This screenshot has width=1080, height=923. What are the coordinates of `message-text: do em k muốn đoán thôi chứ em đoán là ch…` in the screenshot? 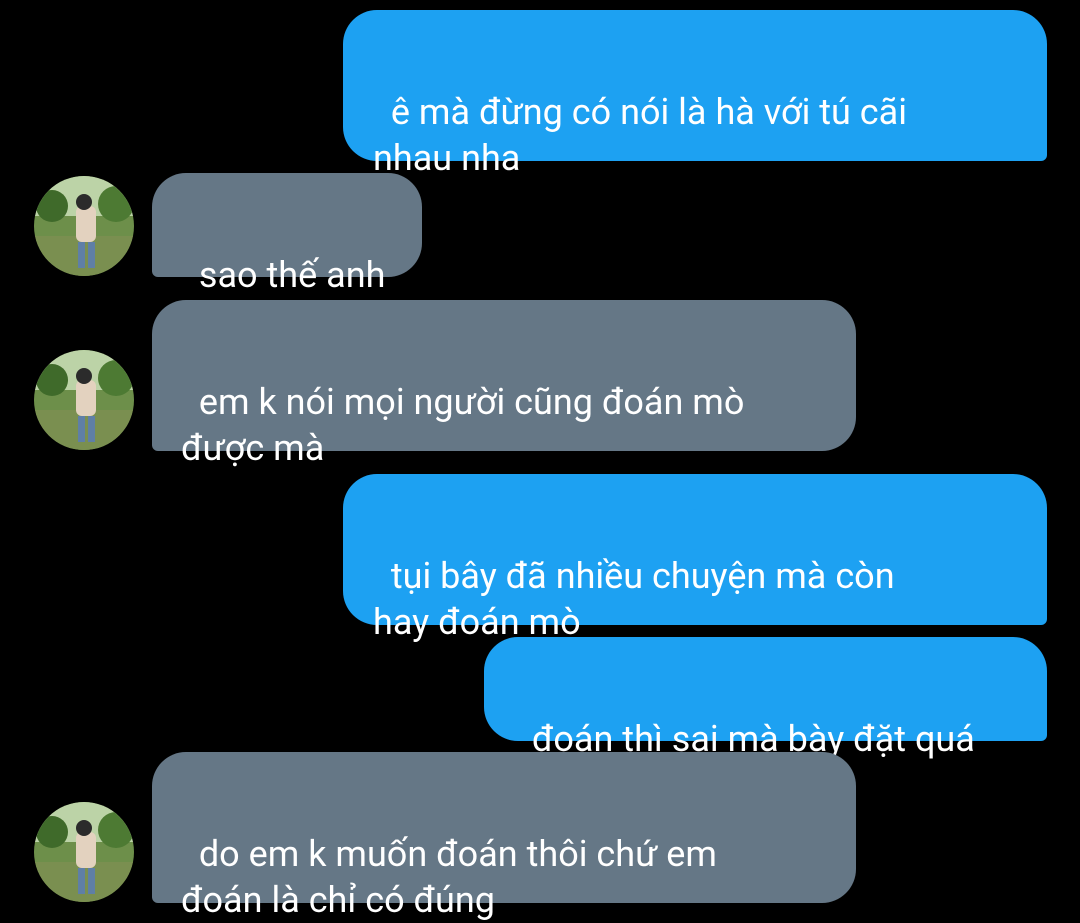 It's located at (449, 877).